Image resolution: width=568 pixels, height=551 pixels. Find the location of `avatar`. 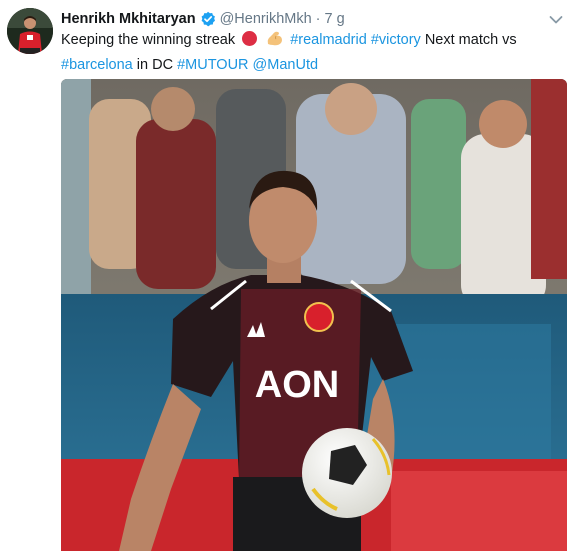

avatar is located at coordinates (30, 31).